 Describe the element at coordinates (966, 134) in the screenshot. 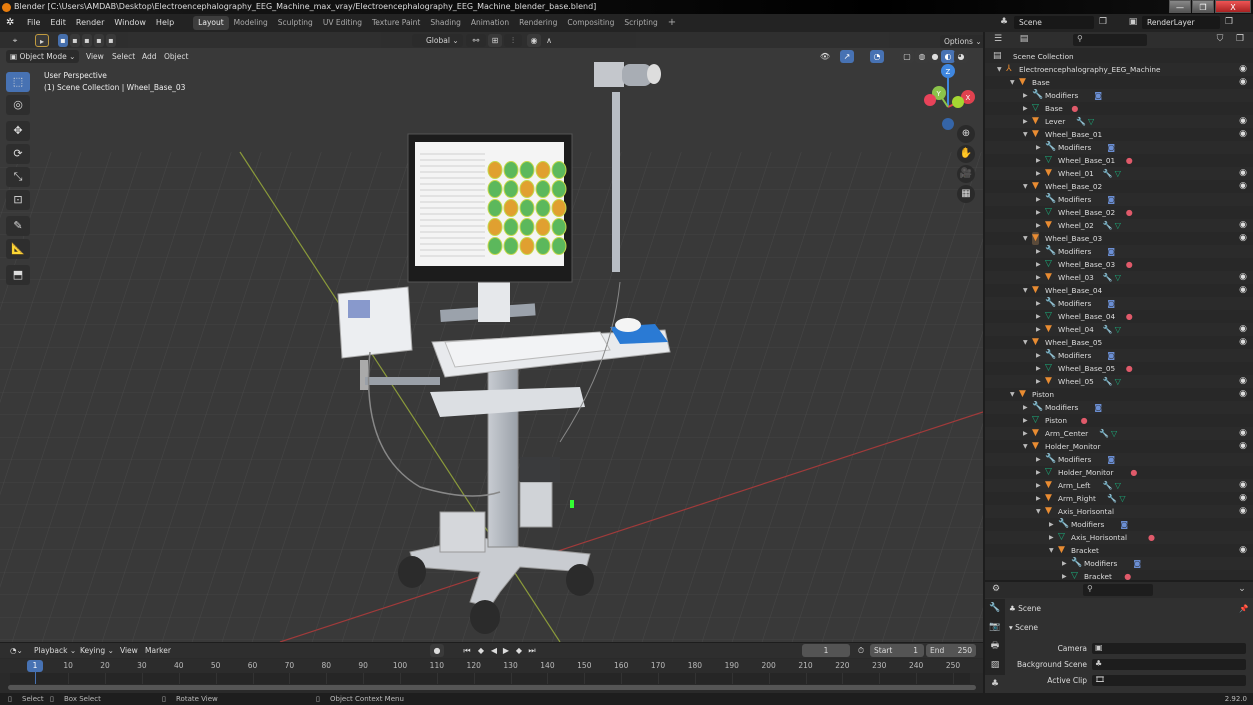

I see `zoom-view-icon: ⊕` at that location.